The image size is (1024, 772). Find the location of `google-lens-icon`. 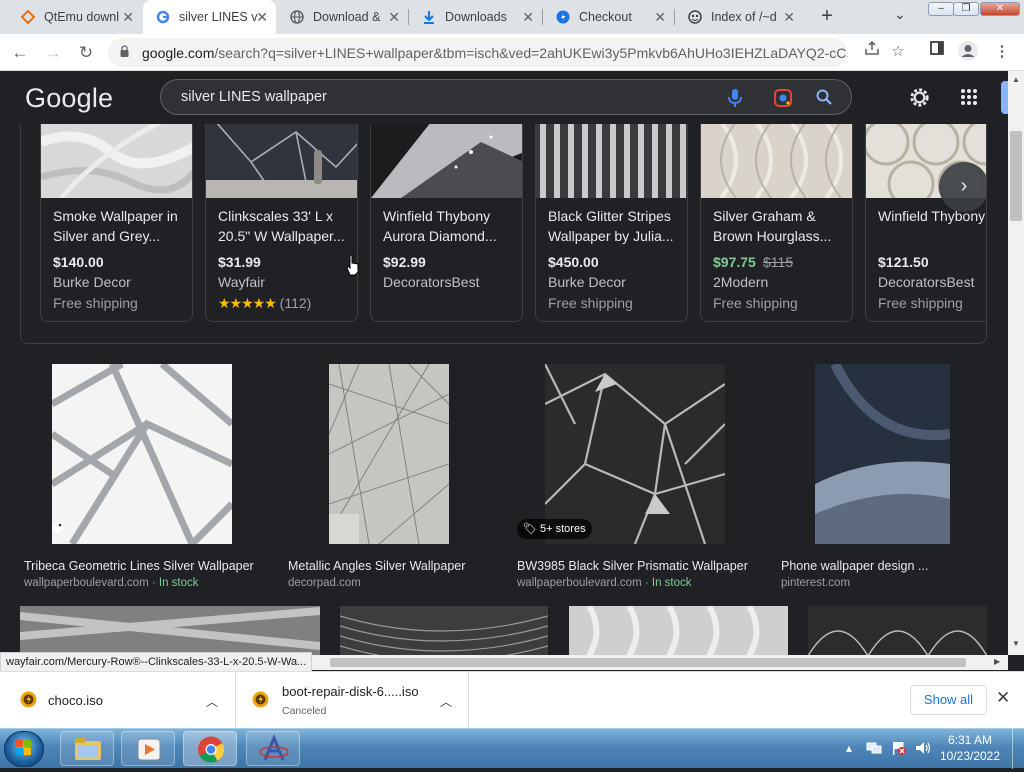

google-lens-icon is located at coordinates (783, 100).